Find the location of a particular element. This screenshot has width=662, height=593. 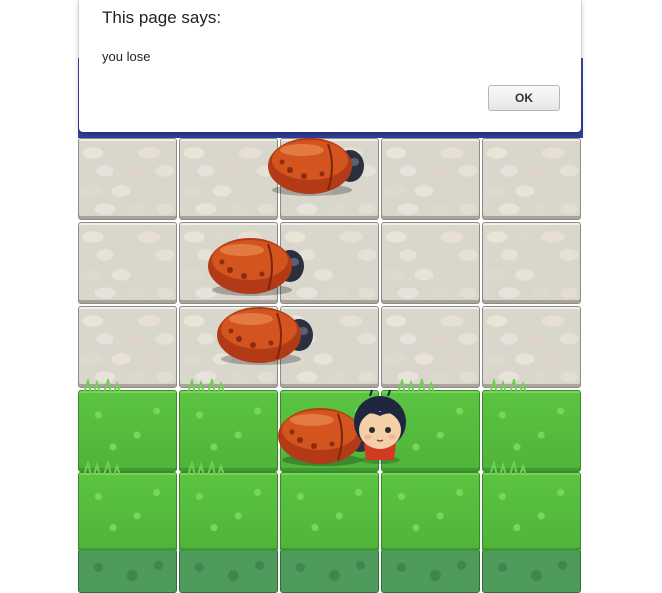

dialog-message: you lose is located at coordinates (126, 56).